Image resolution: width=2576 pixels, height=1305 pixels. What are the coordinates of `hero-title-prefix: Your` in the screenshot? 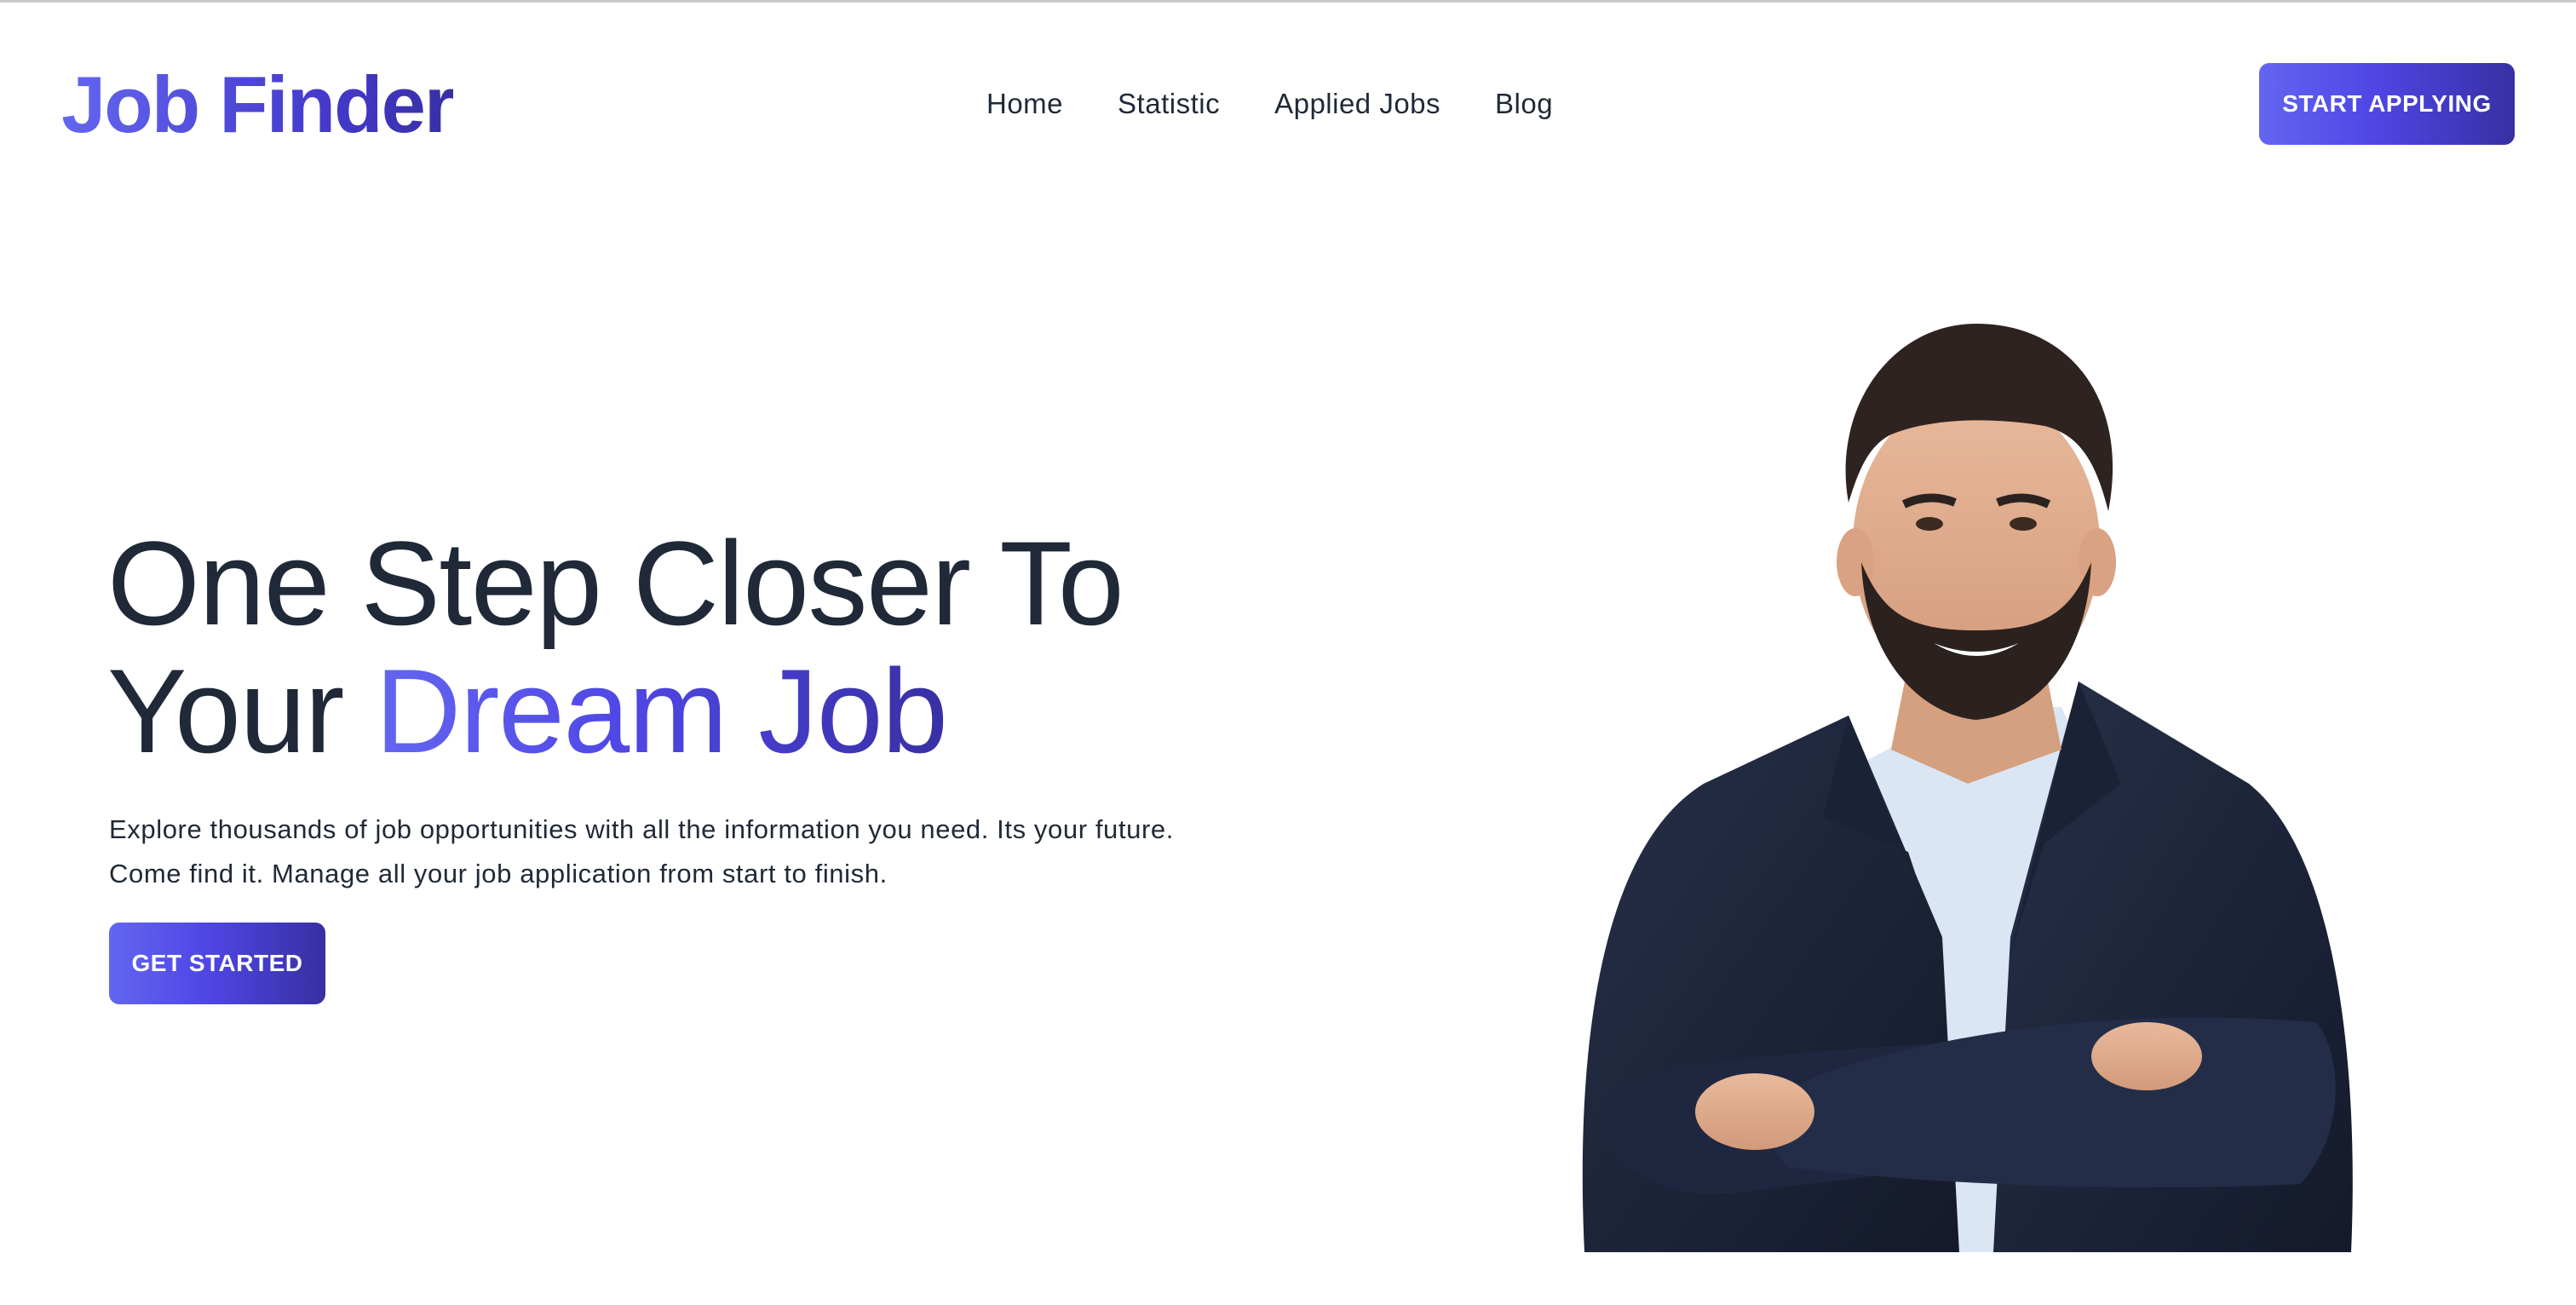 It's located at (241, 711).